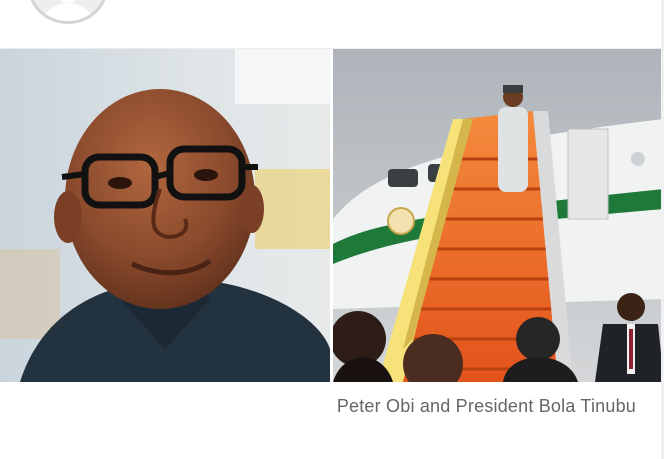  I want to click on article-header, so click(332, 24).